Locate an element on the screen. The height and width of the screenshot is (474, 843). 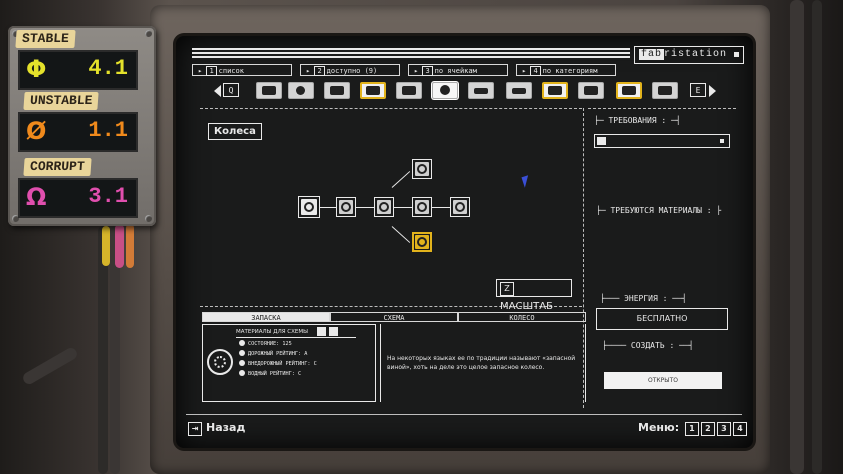
category-gear is located at coordinates (301, 90).